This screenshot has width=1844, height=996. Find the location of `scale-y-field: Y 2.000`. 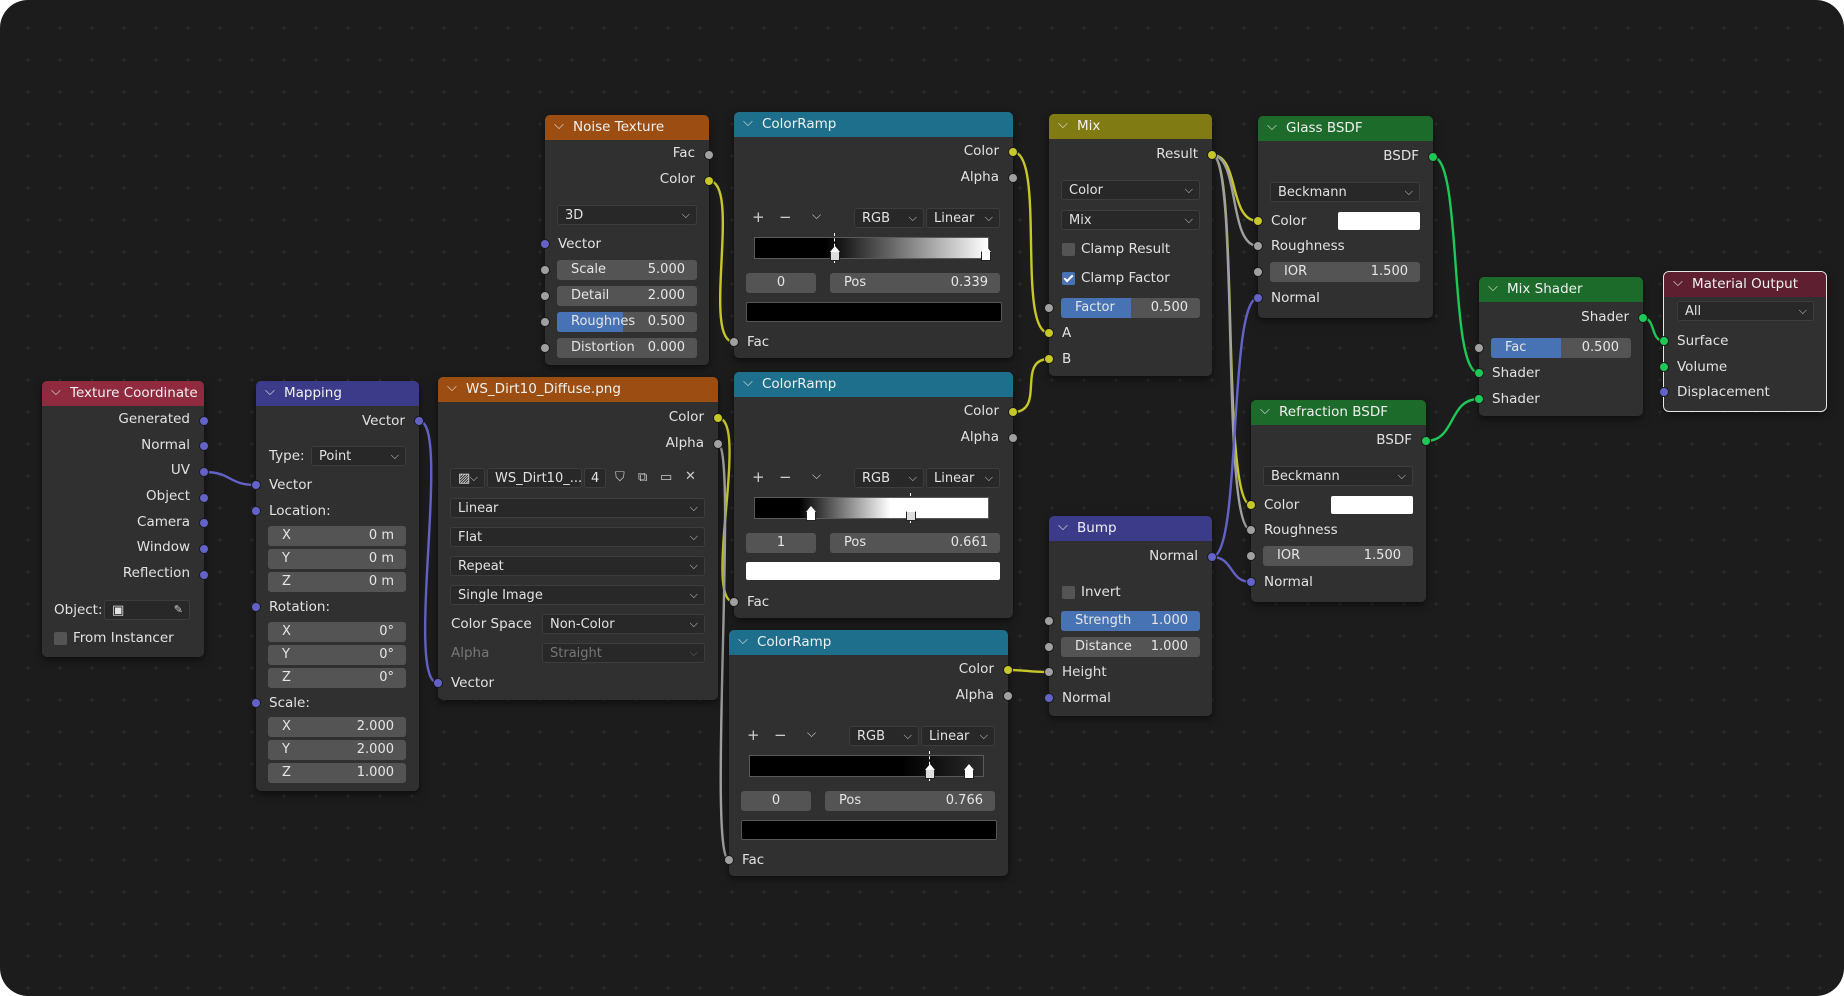

scale-y-field: Y 2.000 is located at coordinates (337, 750).